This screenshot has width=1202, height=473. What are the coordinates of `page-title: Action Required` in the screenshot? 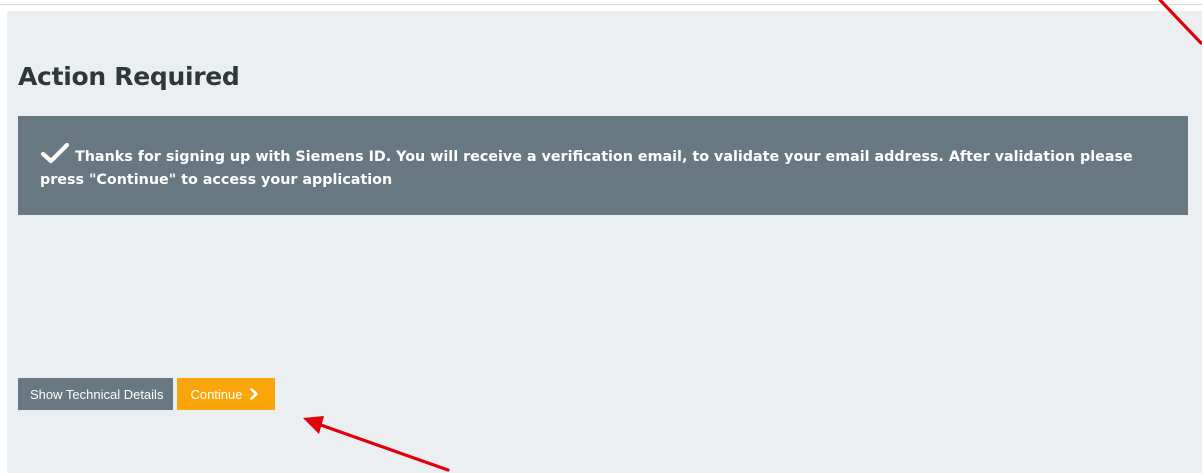 It's located at (129, 76).